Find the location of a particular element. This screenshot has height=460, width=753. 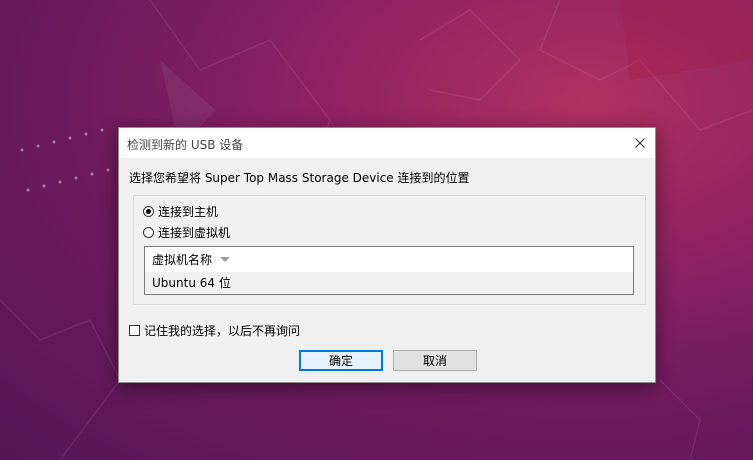

connect-host-label: 连接到主机 is located at coordinates (188, 212).